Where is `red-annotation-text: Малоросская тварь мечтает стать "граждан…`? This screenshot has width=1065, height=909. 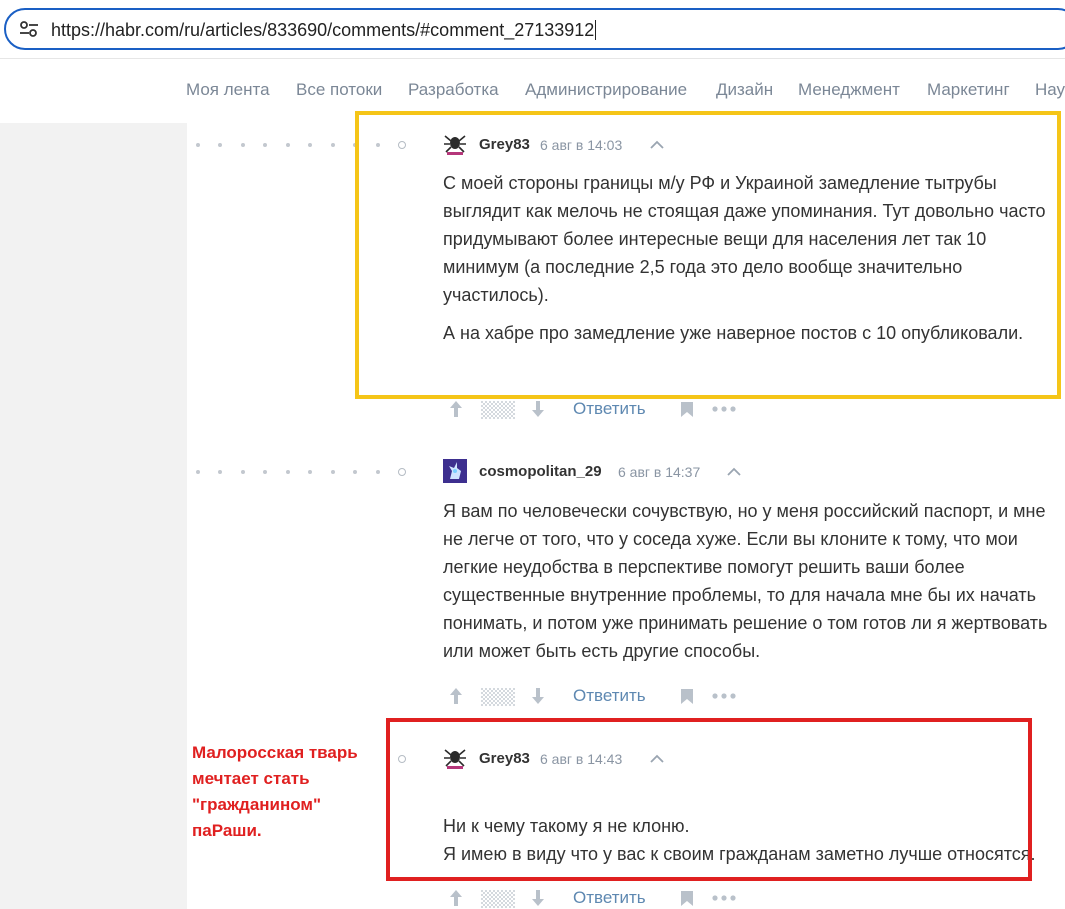
red-annotation-text: Малоросская тварь мечтает стать "граждан… is located at coordinates (275, 791).